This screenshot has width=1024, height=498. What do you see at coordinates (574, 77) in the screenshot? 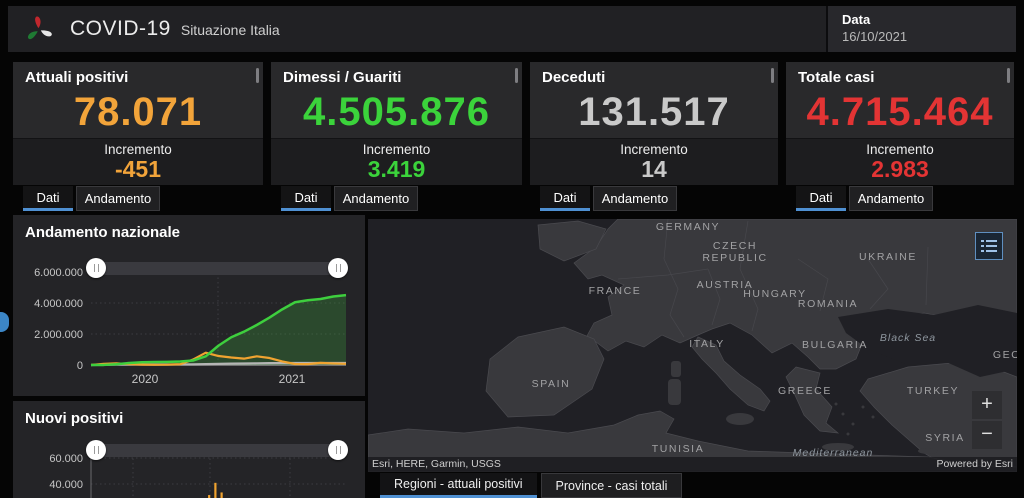
I see `card-title: Deceduti` at bounding box center [574, 77].